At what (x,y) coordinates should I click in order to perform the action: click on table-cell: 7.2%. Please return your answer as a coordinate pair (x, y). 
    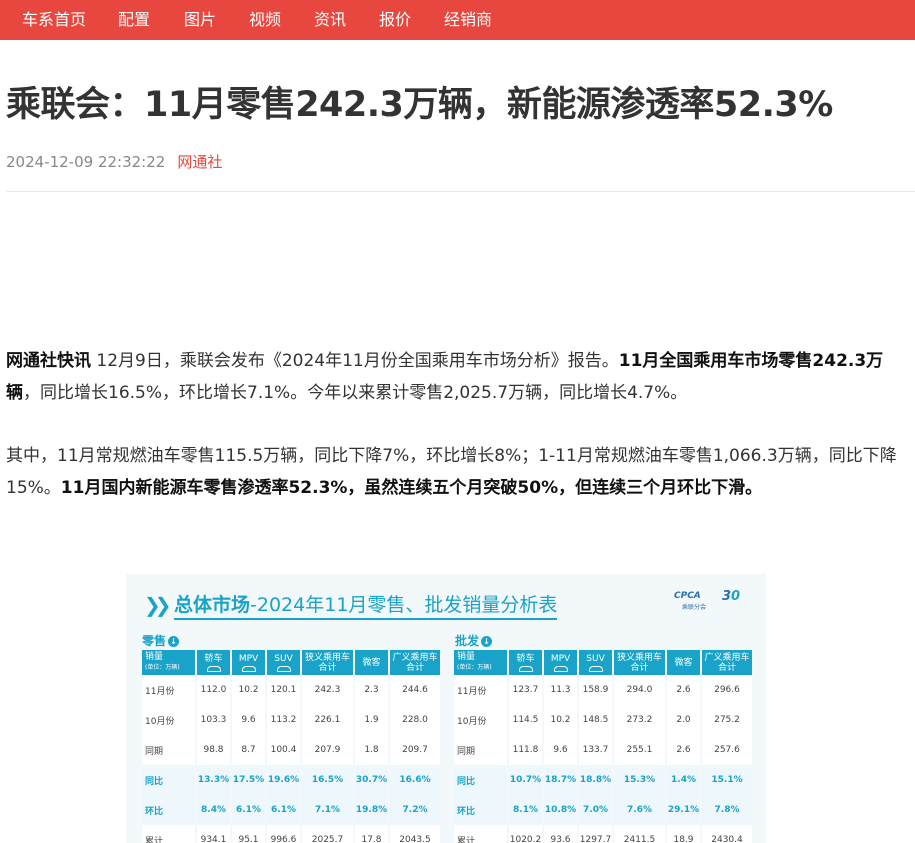
    Looking at the image, I should click on (415, 810).